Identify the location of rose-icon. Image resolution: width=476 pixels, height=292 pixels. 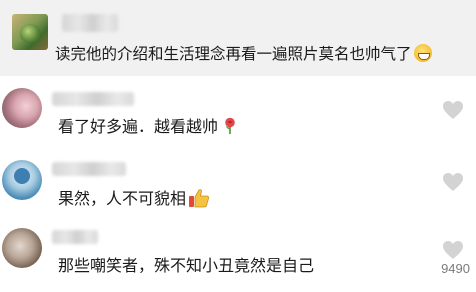
(230, 125).